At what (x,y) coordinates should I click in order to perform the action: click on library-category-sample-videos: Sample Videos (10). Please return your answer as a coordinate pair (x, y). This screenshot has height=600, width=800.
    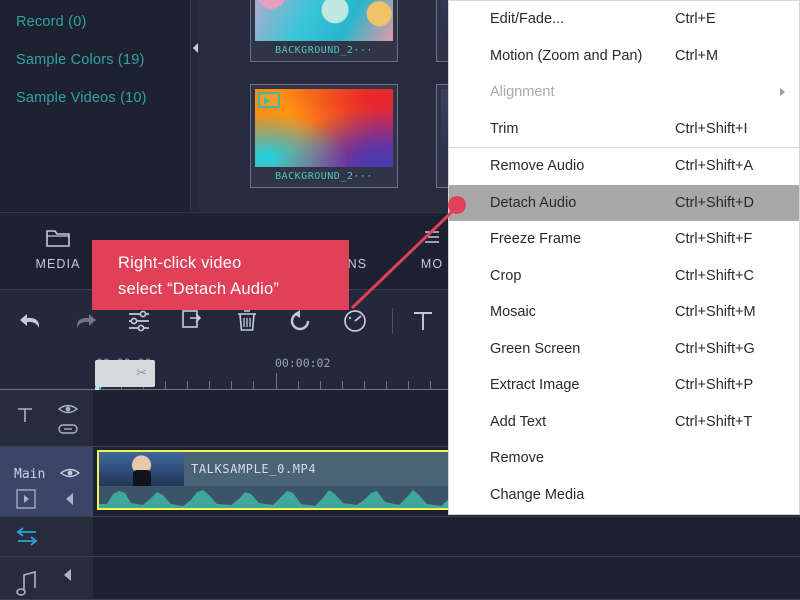
    Looking at the image, I should click on (73, 98).